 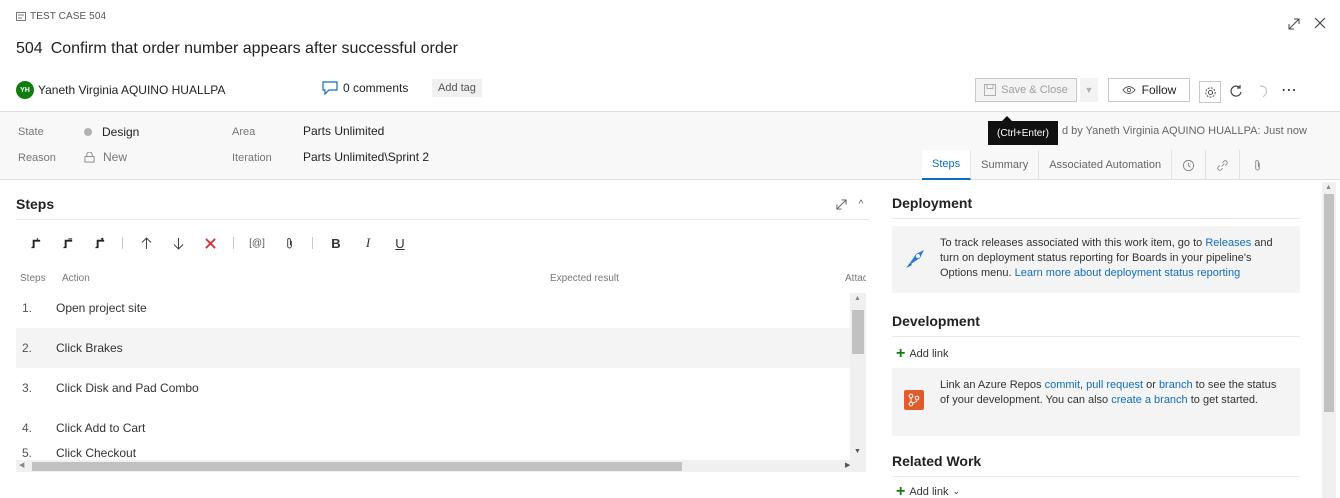 I want to click on save-options-chevron-down-icon: ▼, so click(x=1089, y=90).